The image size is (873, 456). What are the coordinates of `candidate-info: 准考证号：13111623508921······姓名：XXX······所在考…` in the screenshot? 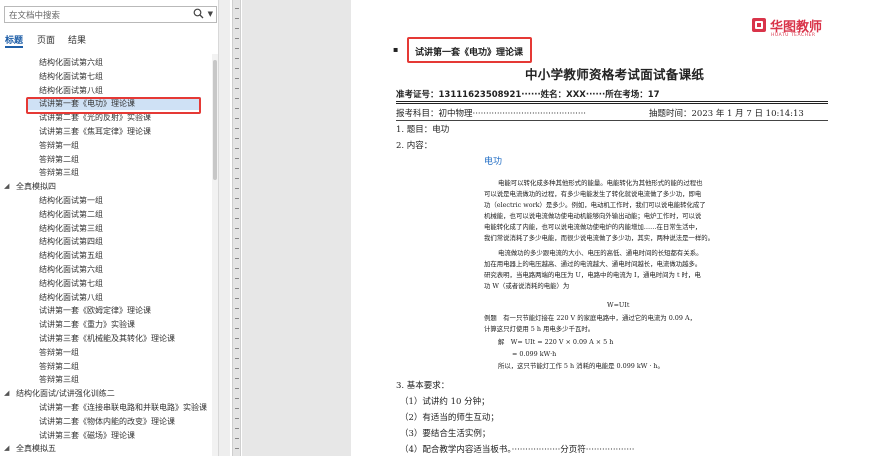 It's located at (528, 94).